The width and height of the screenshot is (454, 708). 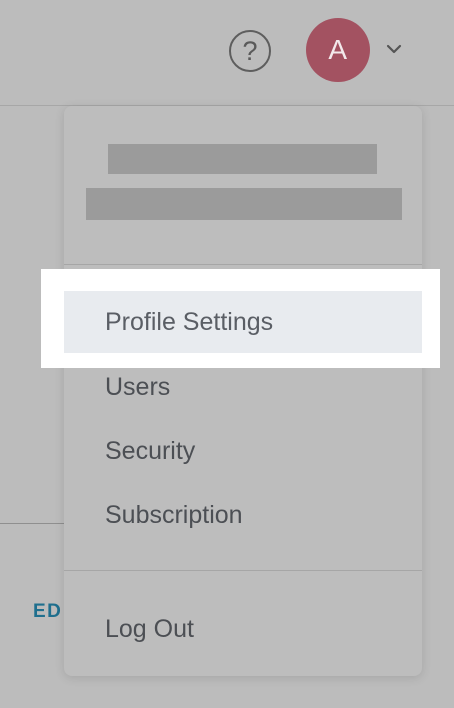 I want to click on redacted-user-email, so click(x=244, y=204).